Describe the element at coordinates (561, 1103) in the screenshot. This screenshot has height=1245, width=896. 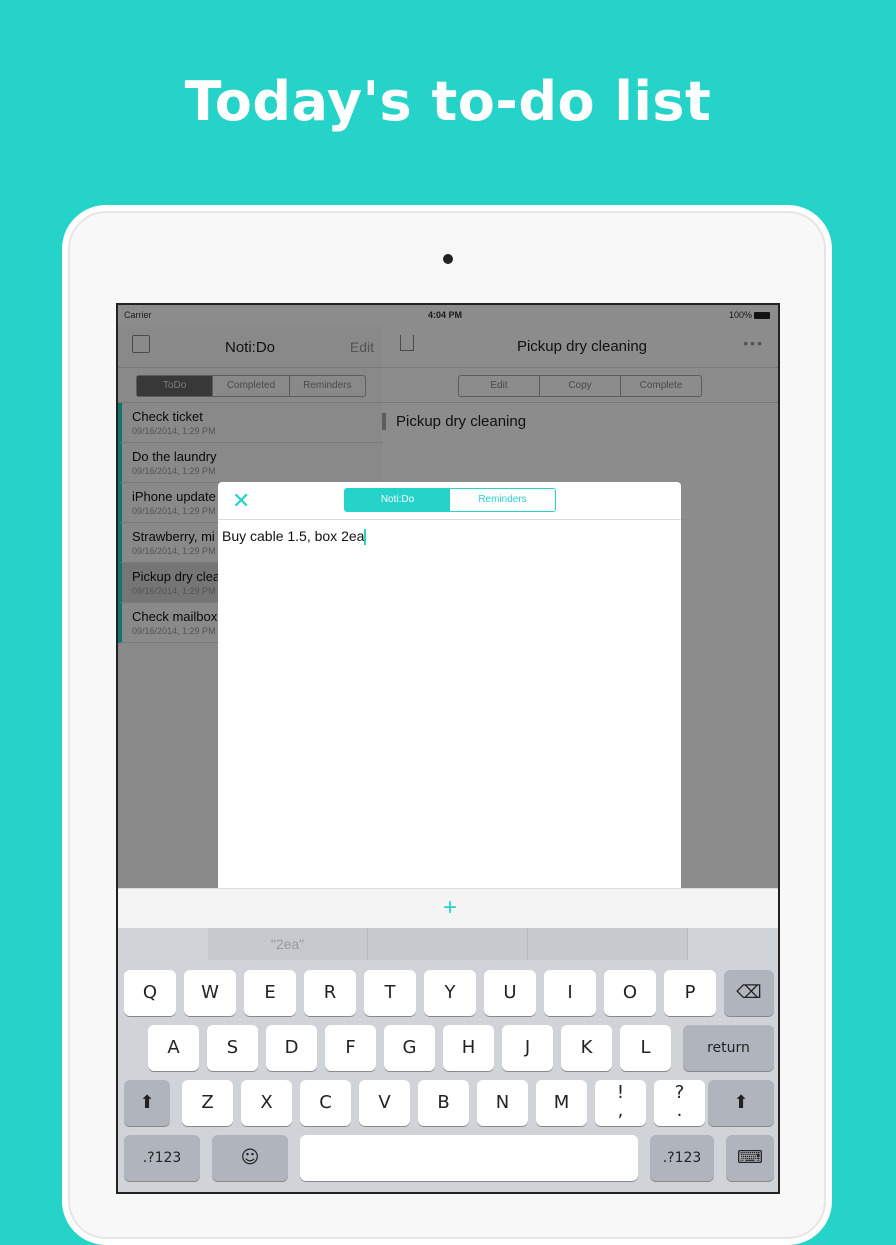
I see `key-6: M` at that location.